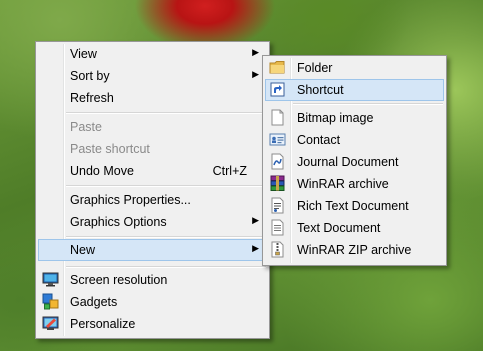 Image resolution: width=483 pixels, height=351 pixels. I want to click on submenu-item-bitmap-image: Bitmap image, so click(354, 118).